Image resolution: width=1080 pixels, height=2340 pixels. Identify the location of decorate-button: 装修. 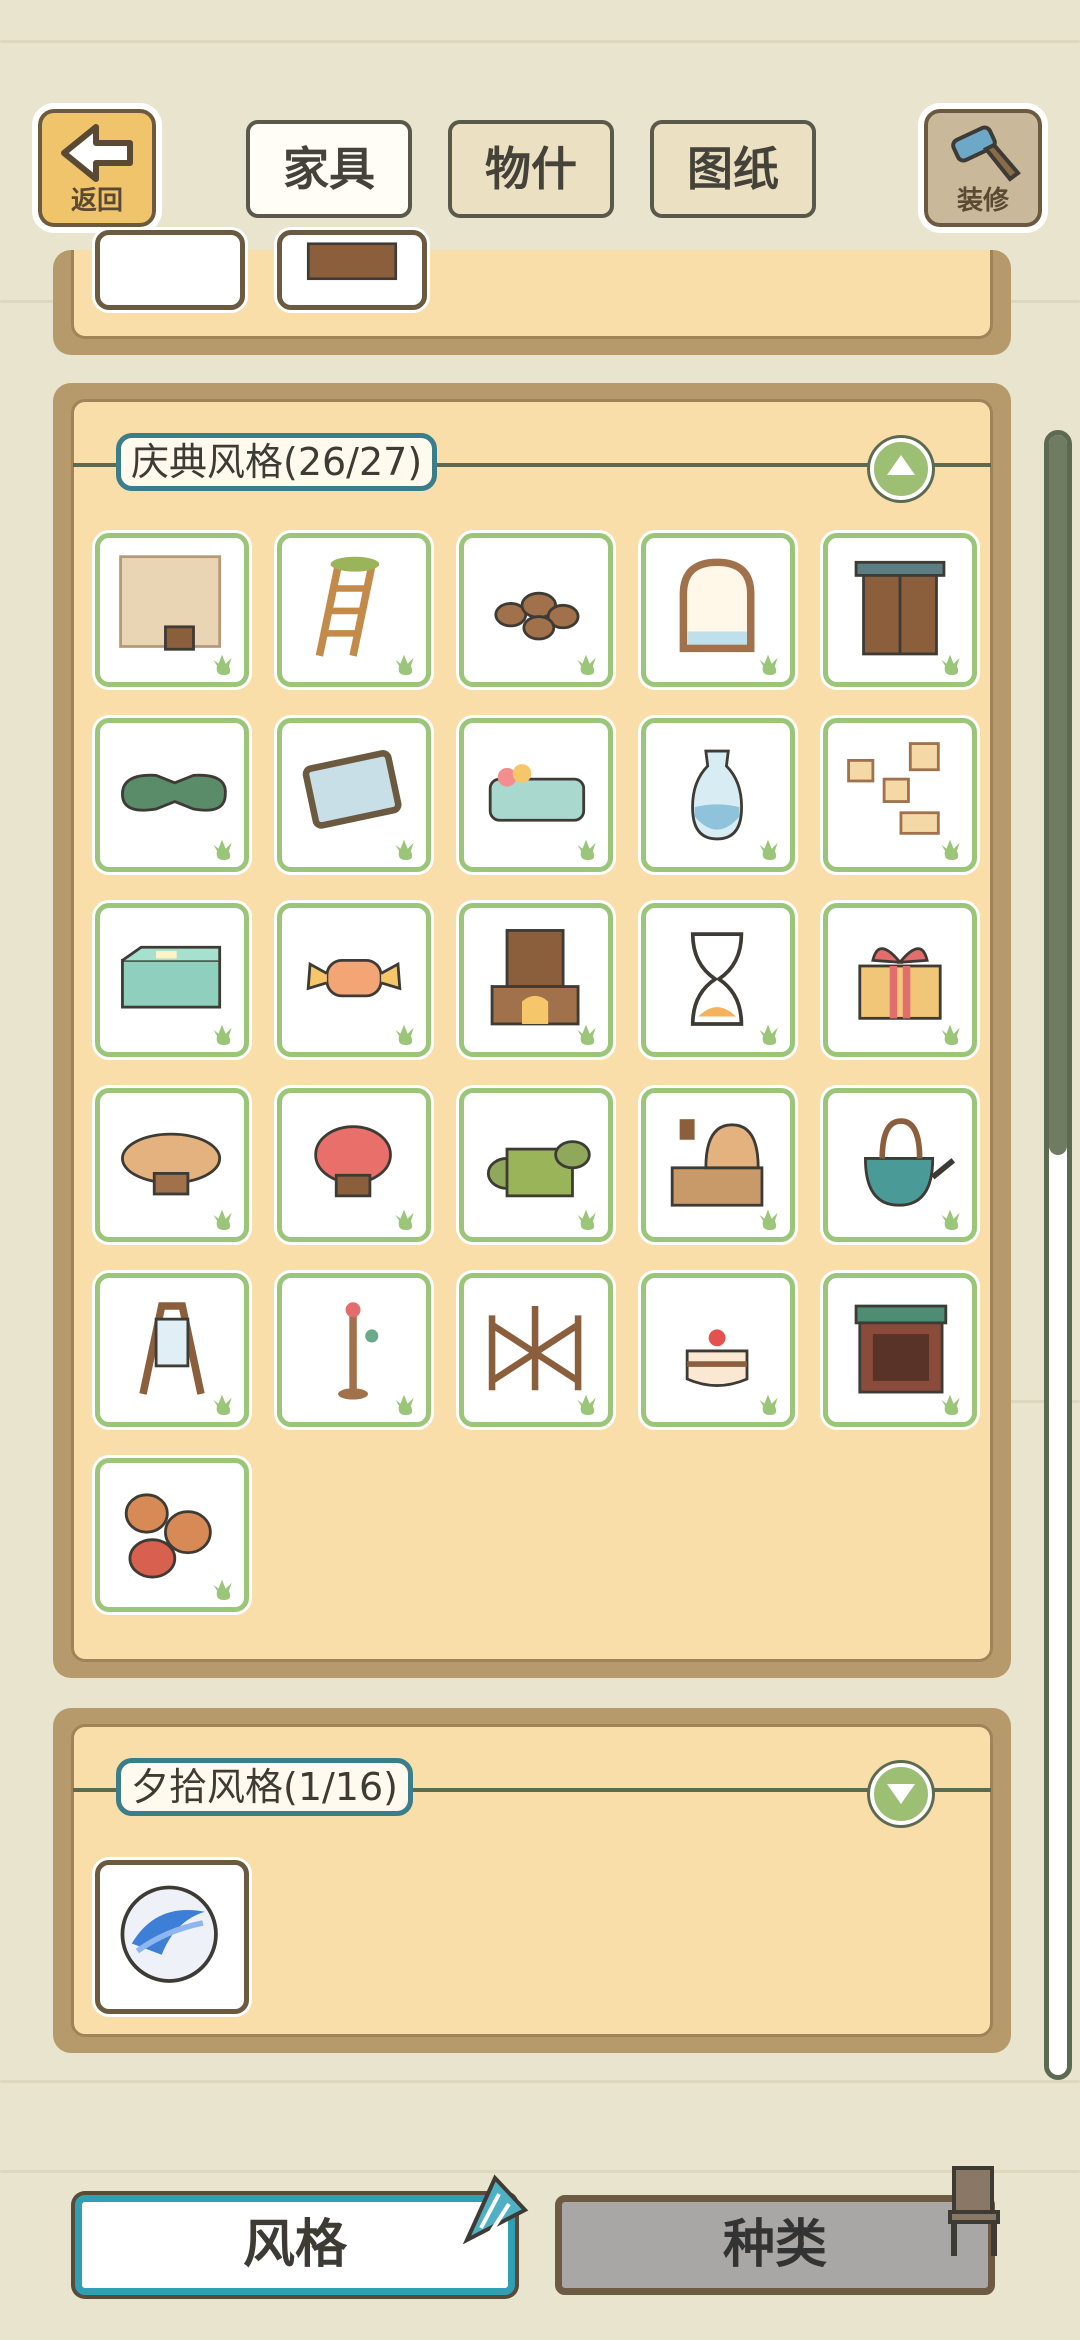
(983, 168).